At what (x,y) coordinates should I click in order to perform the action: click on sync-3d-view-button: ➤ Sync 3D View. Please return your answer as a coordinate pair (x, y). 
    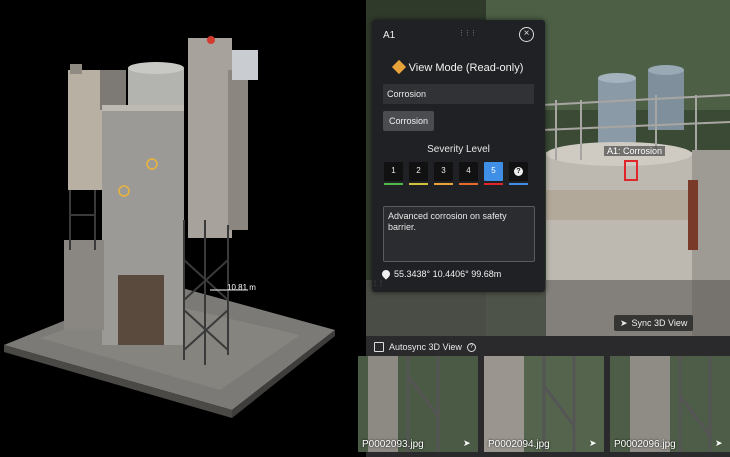
    Looking at the image, I should click on (654, 323).